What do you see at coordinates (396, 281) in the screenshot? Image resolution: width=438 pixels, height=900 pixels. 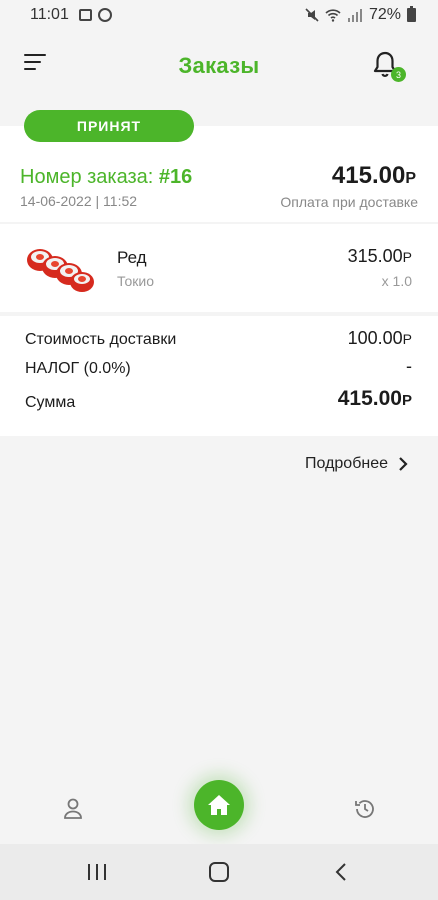 I see `item-quantity: x 1.0` at bounding box center [396, 281].